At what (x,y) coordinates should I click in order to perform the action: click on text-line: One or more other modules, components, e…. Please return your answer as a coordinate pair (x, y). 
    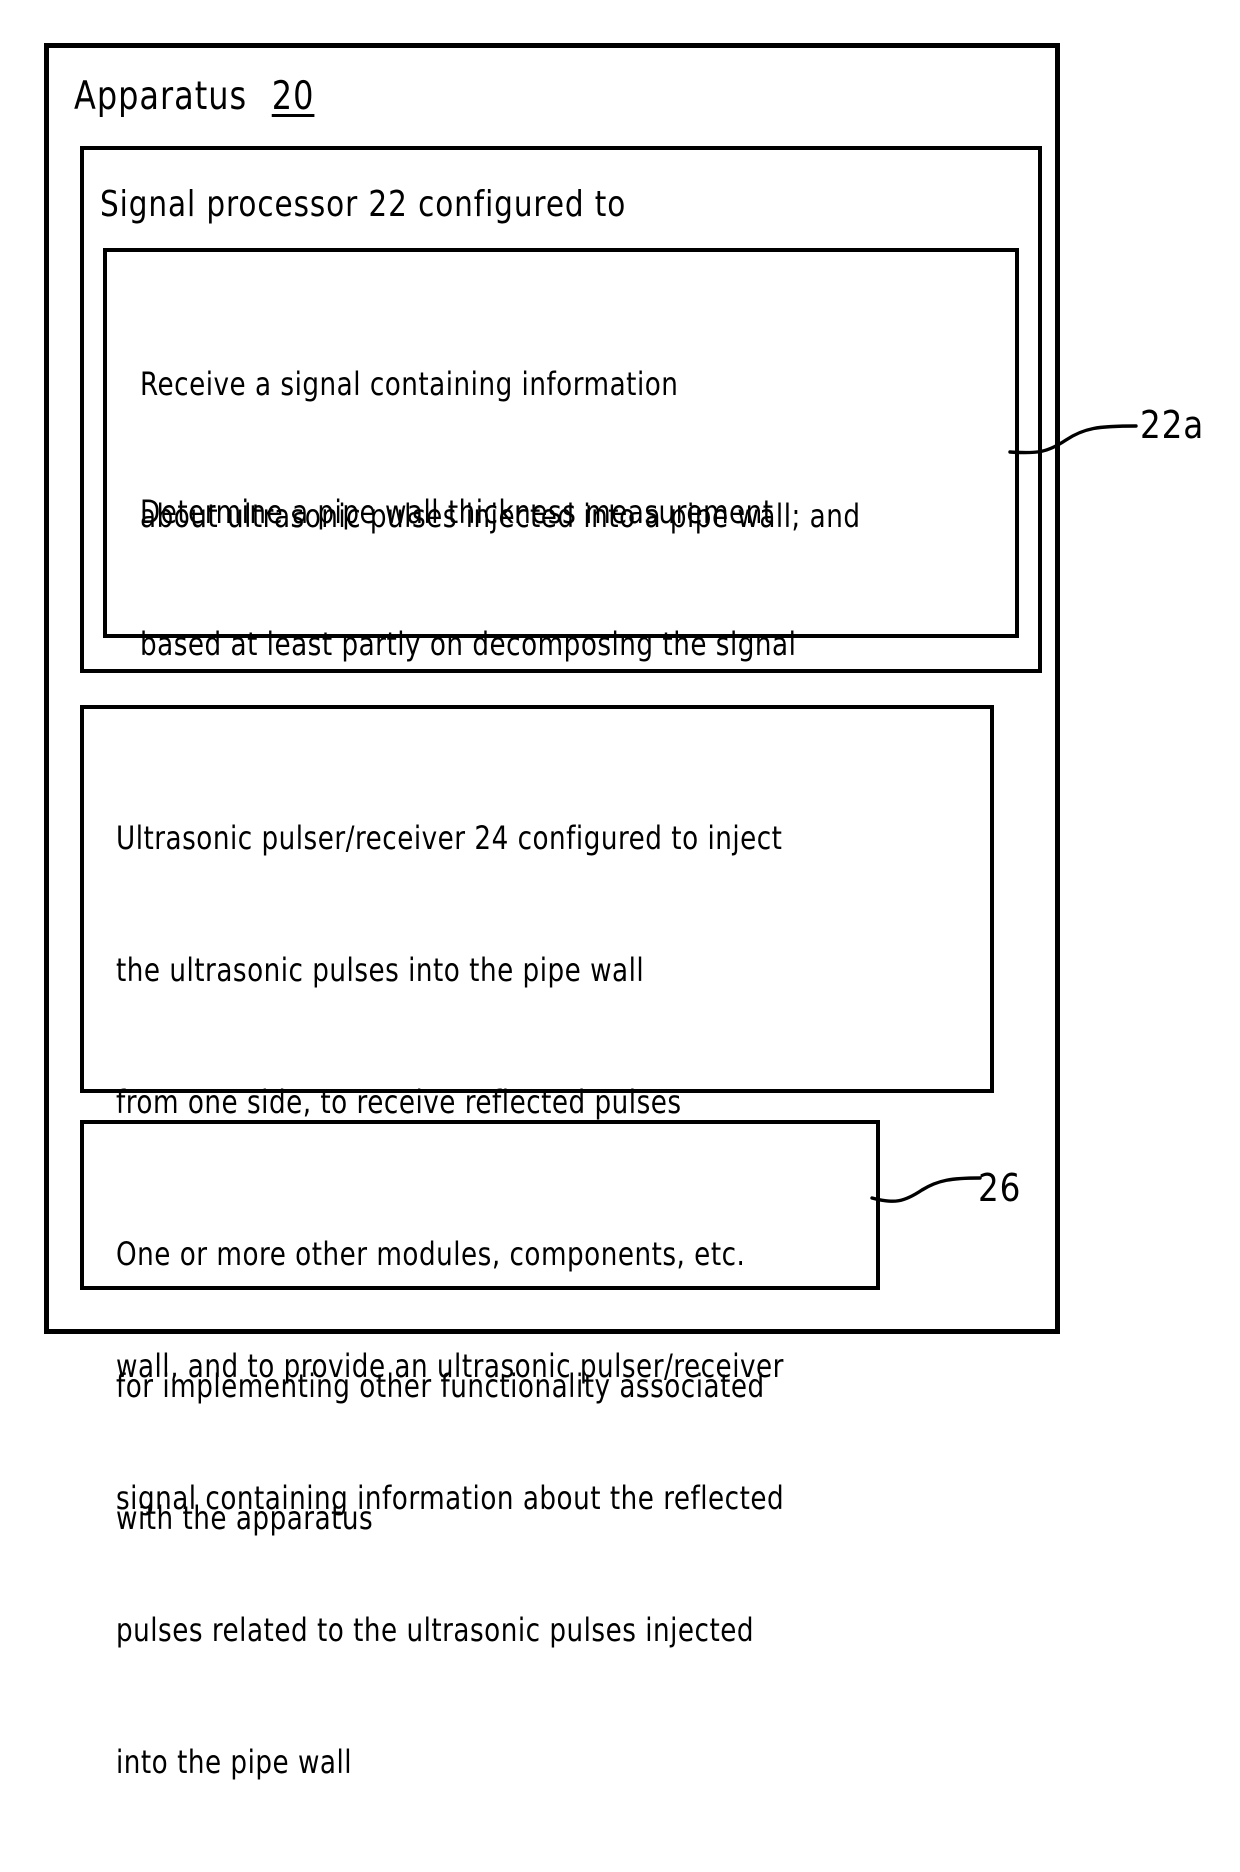
    Looking at the image, I should click on (431, 1254).